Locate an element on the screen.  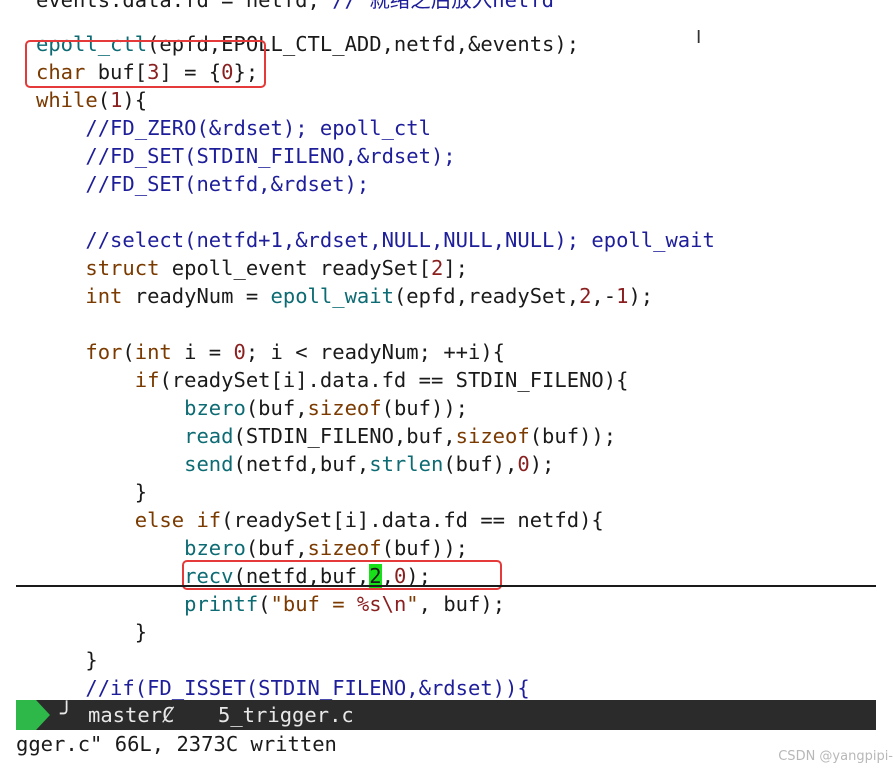
code-token: else is located at coordinates (159, 520).